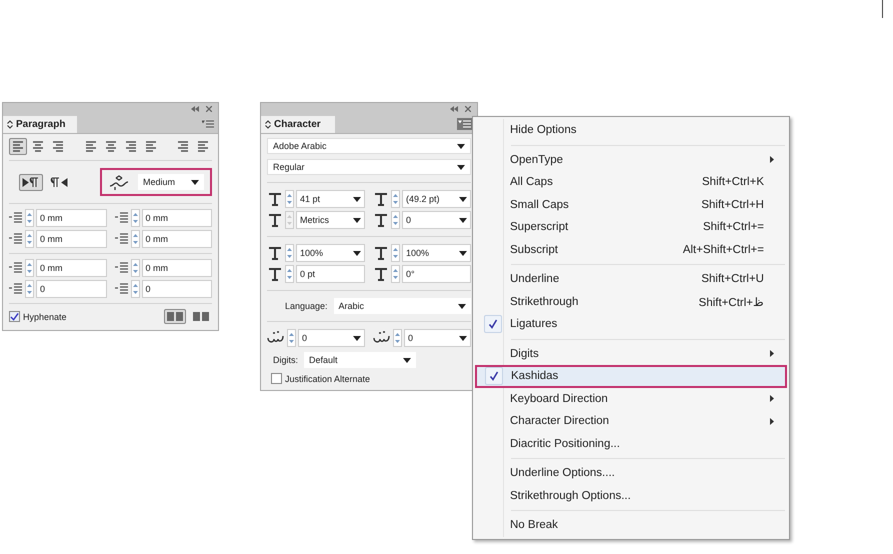  What do you see at coordinates (436, 199) in the screenshot?
I see `combo-field: (49.2 pt)` at bounding box center [436, 199].